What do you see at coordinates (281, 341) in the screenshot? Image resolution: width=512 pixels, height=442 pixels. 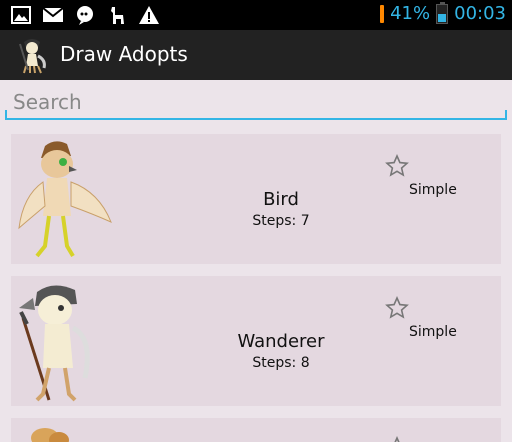 I see `item-name: Wanderer` at bounding box center [281, 341].